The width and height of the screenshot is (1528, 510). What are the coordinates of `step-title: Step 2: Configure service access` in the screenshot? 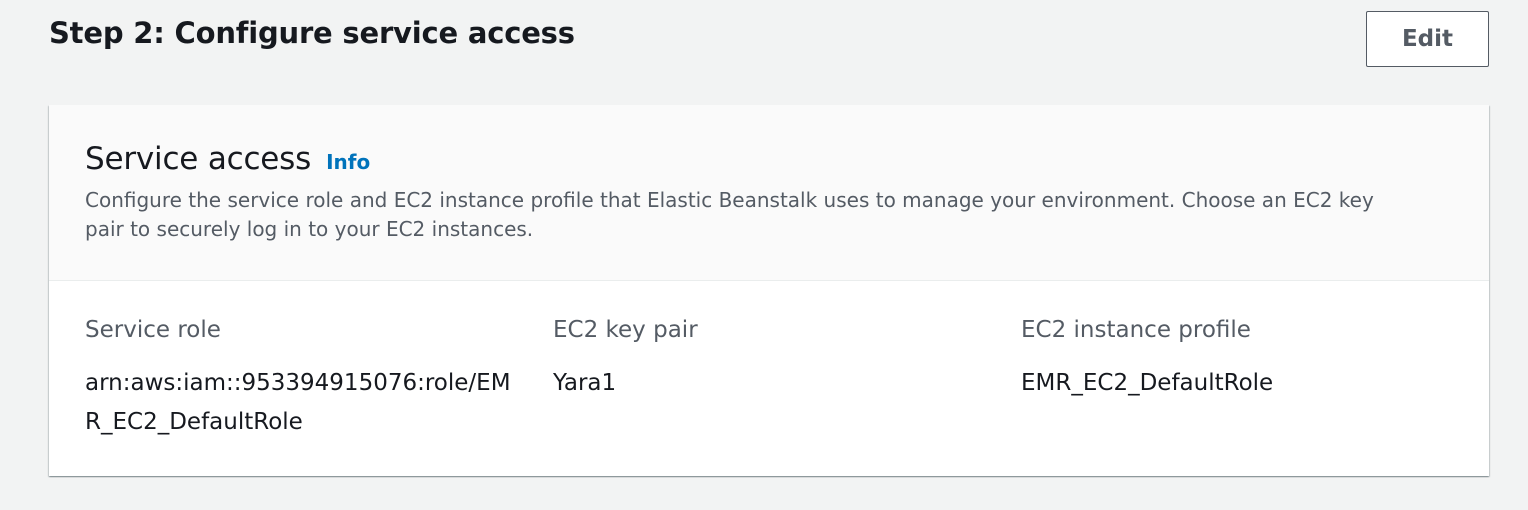 It's located at (312, 33).